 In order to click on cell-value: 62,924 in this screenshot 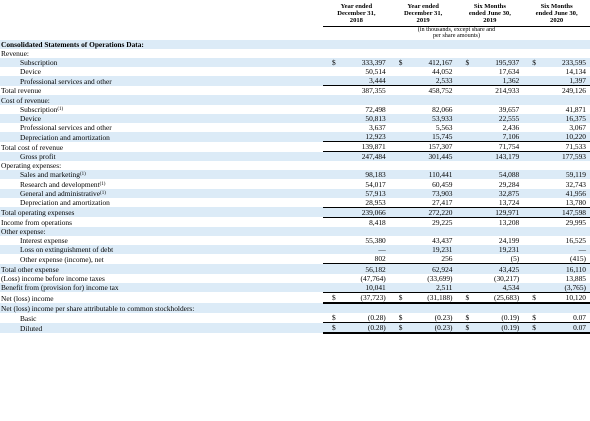, I will do `click(423, 268)`.